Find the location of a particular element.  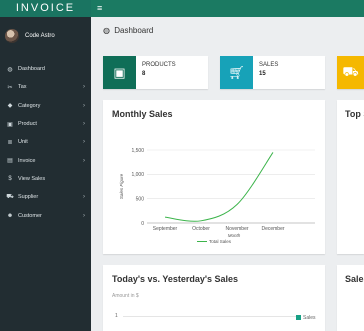

y-axis-label: Sales Figure is located at coordinates (121, 186).